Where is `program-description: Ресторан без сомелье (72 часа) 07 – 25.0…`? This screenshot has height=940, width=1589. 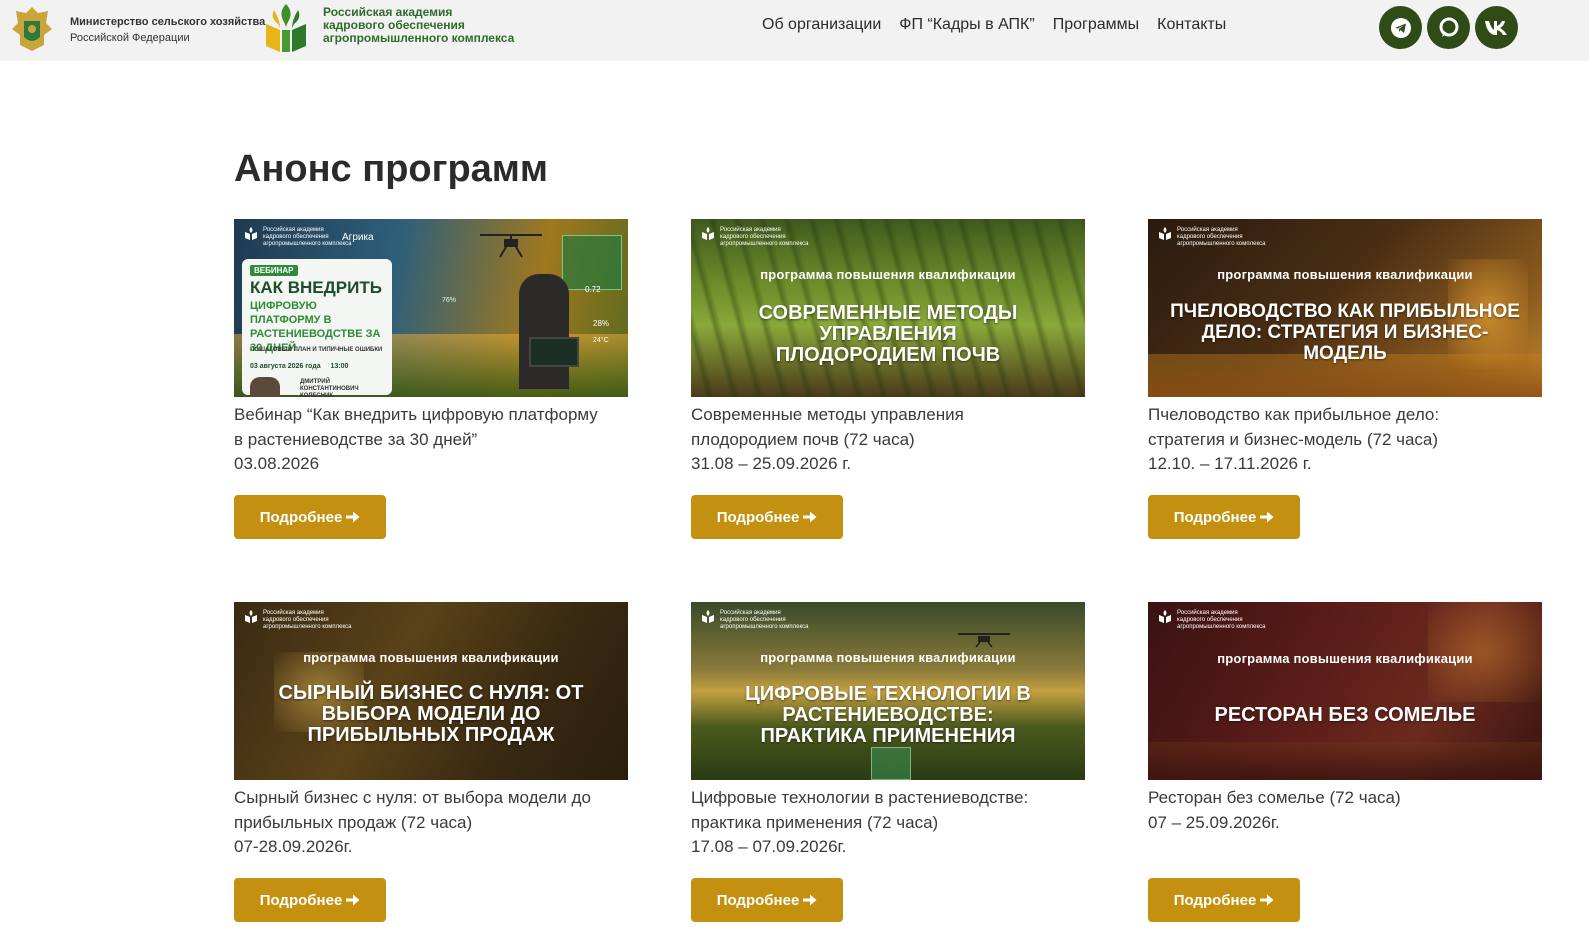
program-description: Ресторан без сомелье (72 часа) 07 – 25.0… is located at coordinates (1345, 810).